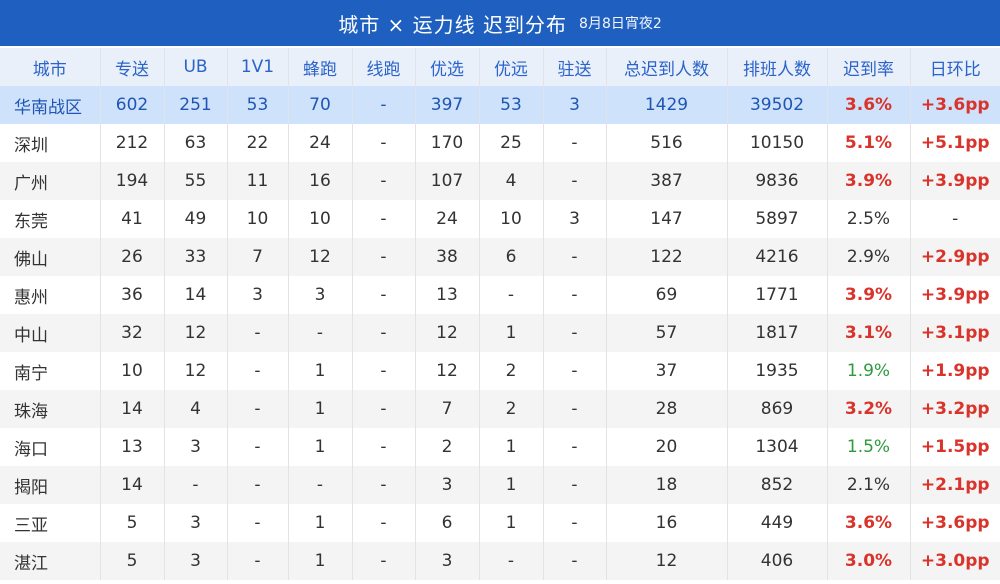 This screenshot has height=584, width=1000. What do you see at coordinates (500, 181) in the screenshot?
I see `table-row: 广州 194 55 11 16-107 4-387 9836 3.9% +3.9pp` at bounding box center [500, 181].